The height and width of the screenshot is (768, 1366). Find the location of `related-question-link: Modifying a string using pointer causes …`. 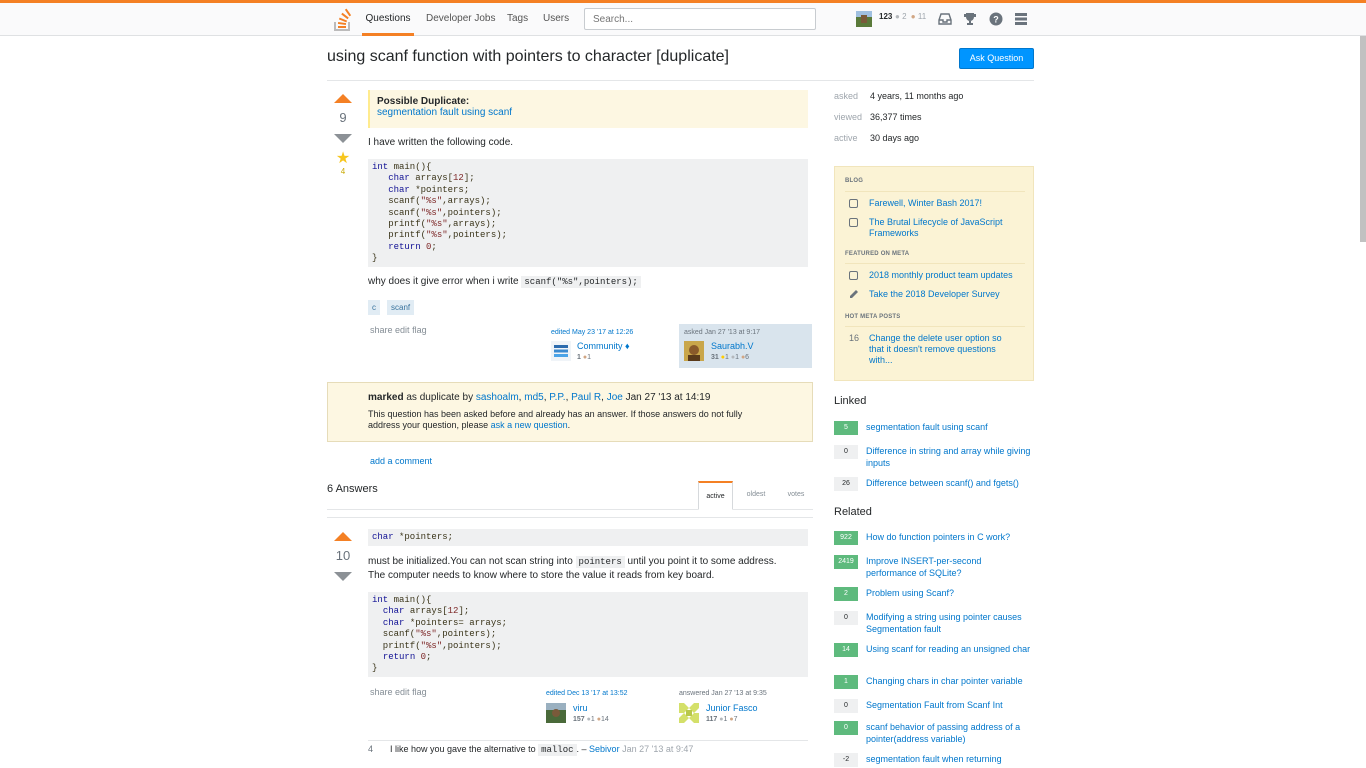

related-question-link: Modifying a string using pointer causes … is located at coordinates (948, 623).